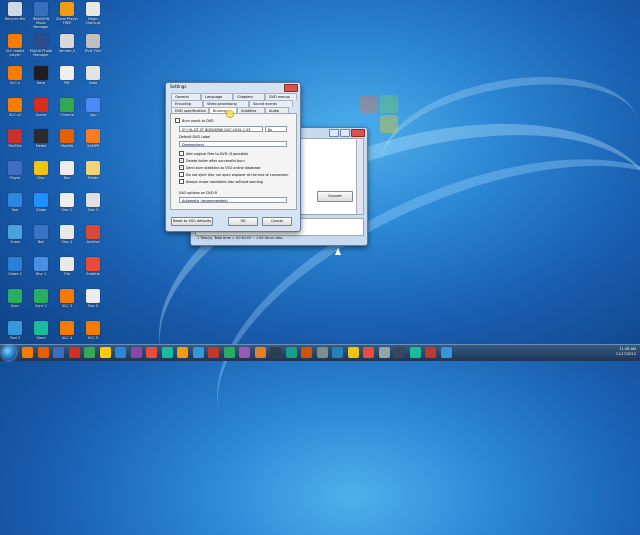  What do you see at coordinates (277, 221) in the screenshot?
I see `cancel-button: Cancel` at bounding box center [277, 221].